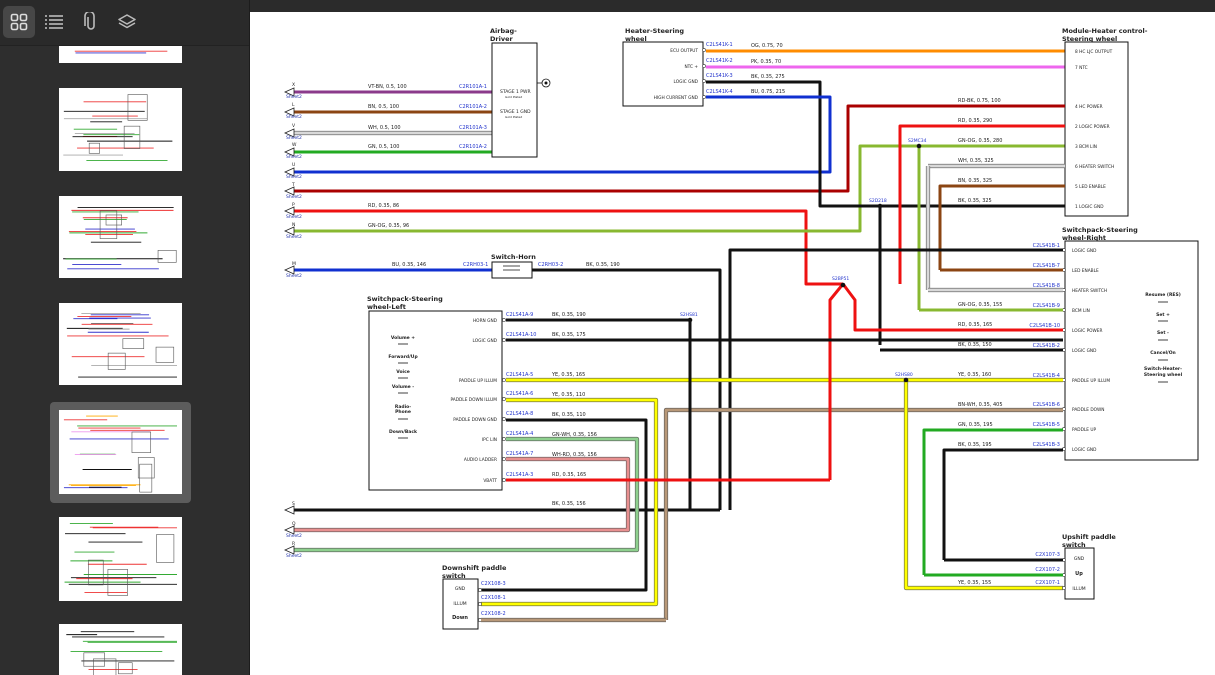 This screenshot has width=1215, height=675. I want to click on connector-label: C2LS41B-1, so click(1046, 246).